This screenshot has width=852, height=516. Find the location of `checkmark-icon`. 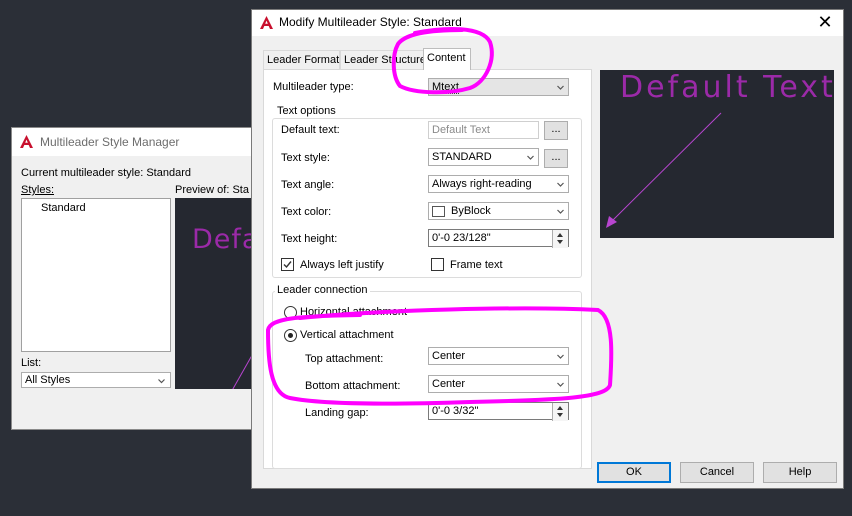

checkmark-icon is located at coordinates (287, 265).